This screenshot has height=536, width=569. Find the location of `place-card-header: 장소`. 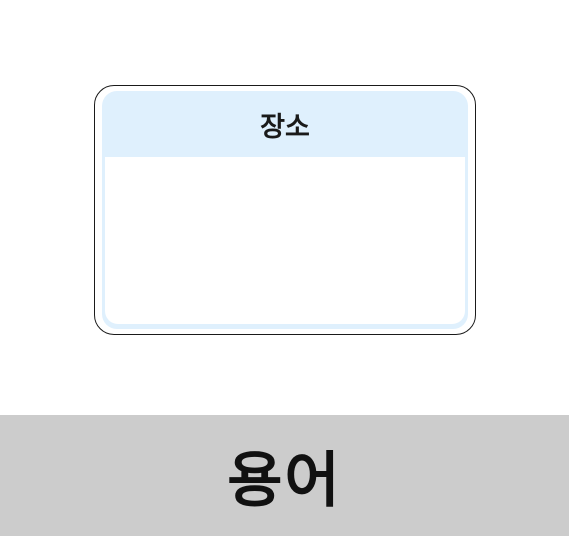

place-card-header: 장소 is located at coordinates (285, 127).